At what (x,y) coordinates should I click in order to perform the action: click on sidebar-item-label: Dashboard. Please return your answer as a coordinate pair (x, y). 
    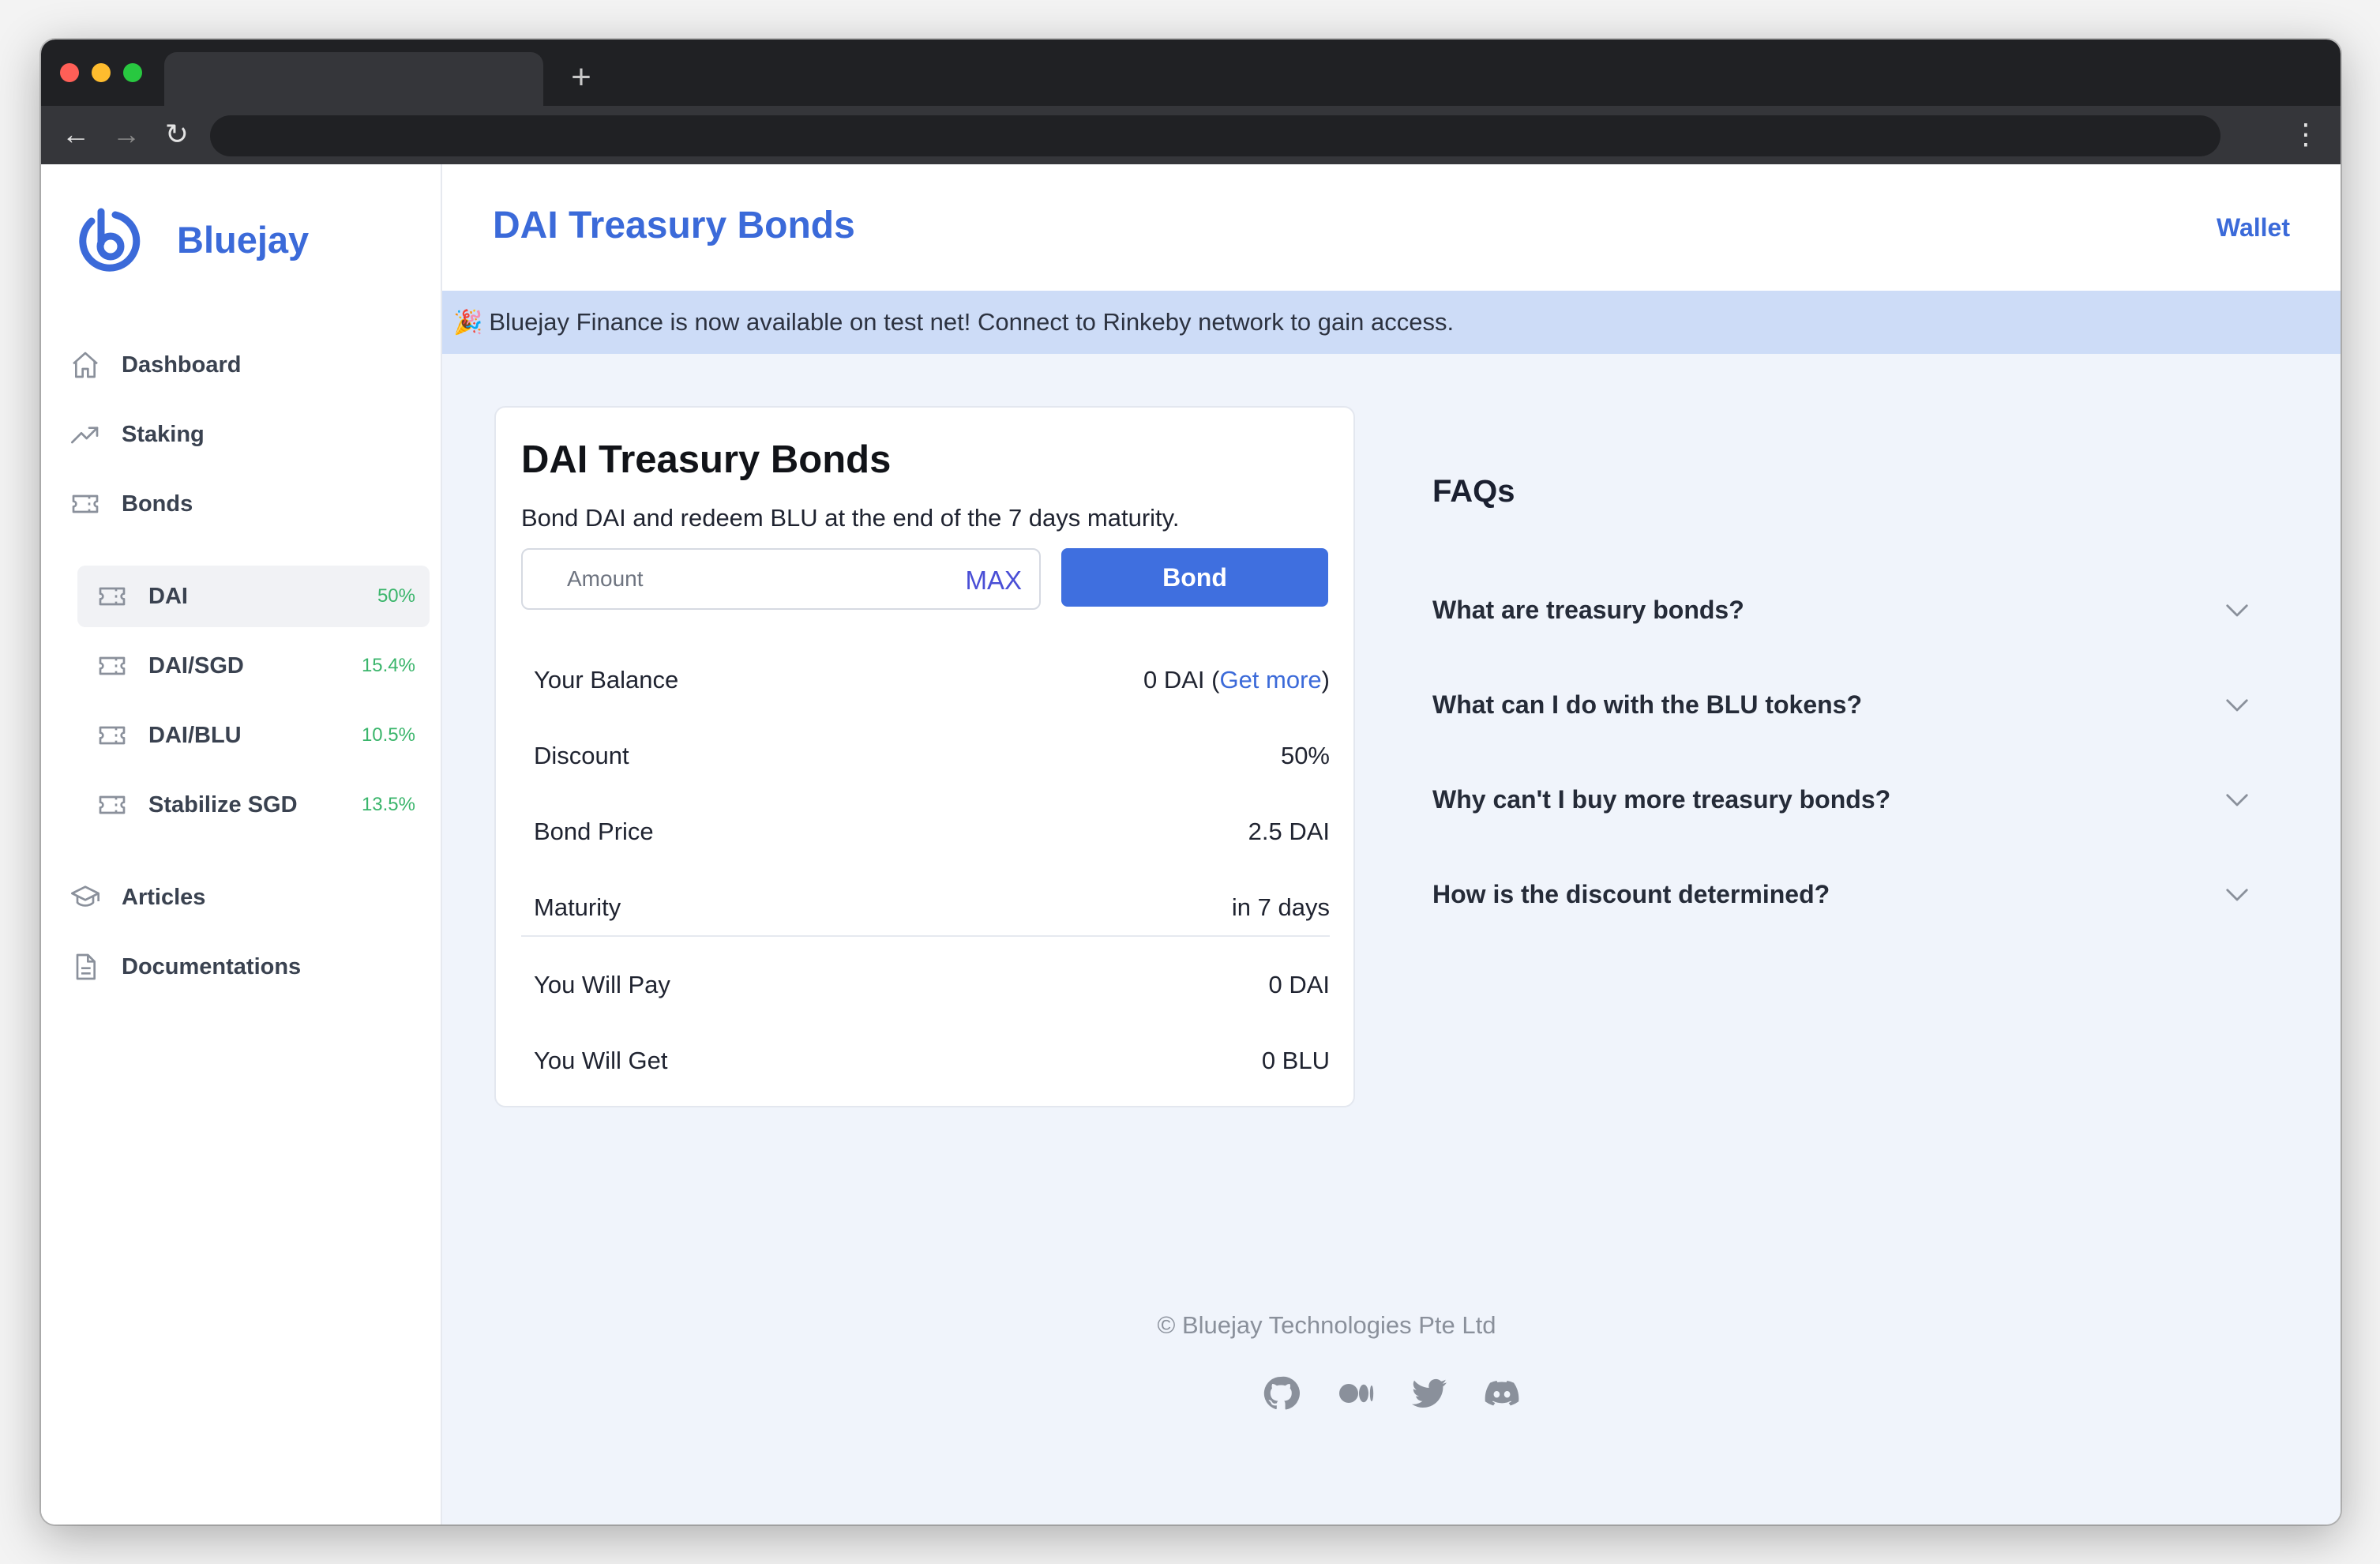
    Looking at the image, I should click on (182, 365).